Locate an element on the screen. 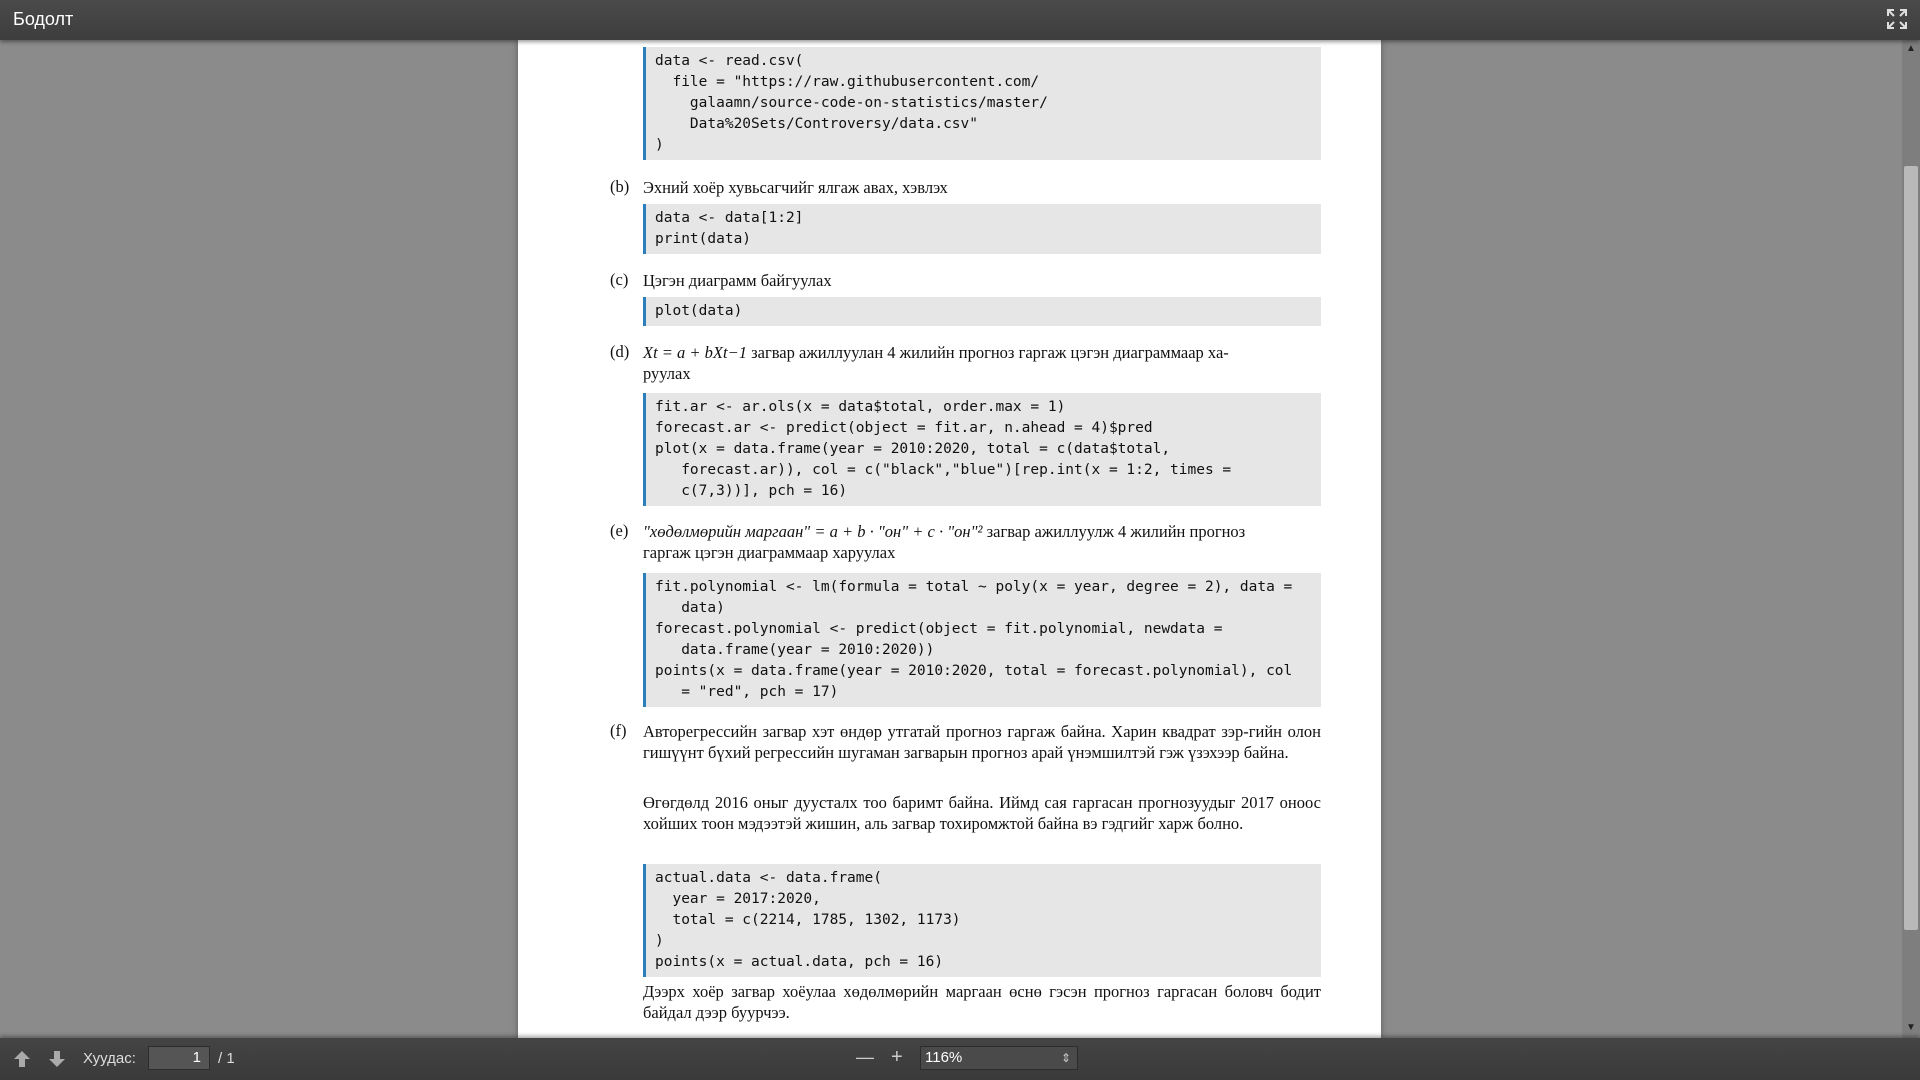 This screenshot has width=1920, height=1080. item-label-e: (e) is located at coordinates (619, 530).